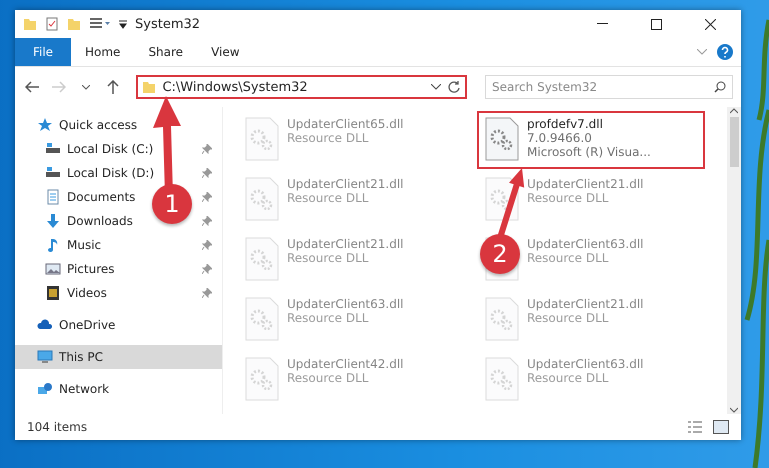 This screenshot has width=769, height=468. Describe the element at coordinates (734, 111) in the screenshot. I see `scroll-up-icon` at that location.